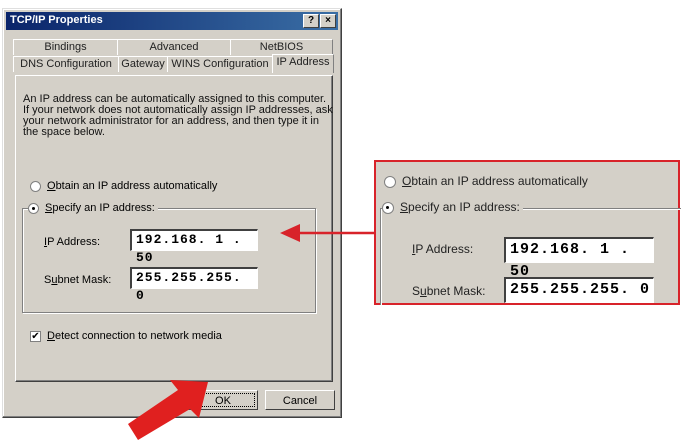 This screenshot has width=682, height=445. Describe the element at coordinates (327, 233) in the screenshot. I see `pointer-arrow-to-ip` at that location.